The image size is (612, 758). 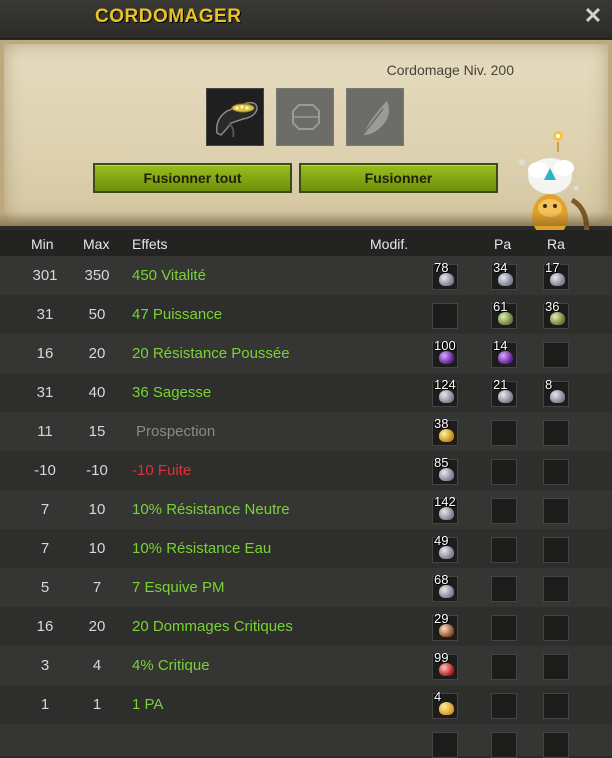 I want to click on item-slot, so click(x=235, y=117).